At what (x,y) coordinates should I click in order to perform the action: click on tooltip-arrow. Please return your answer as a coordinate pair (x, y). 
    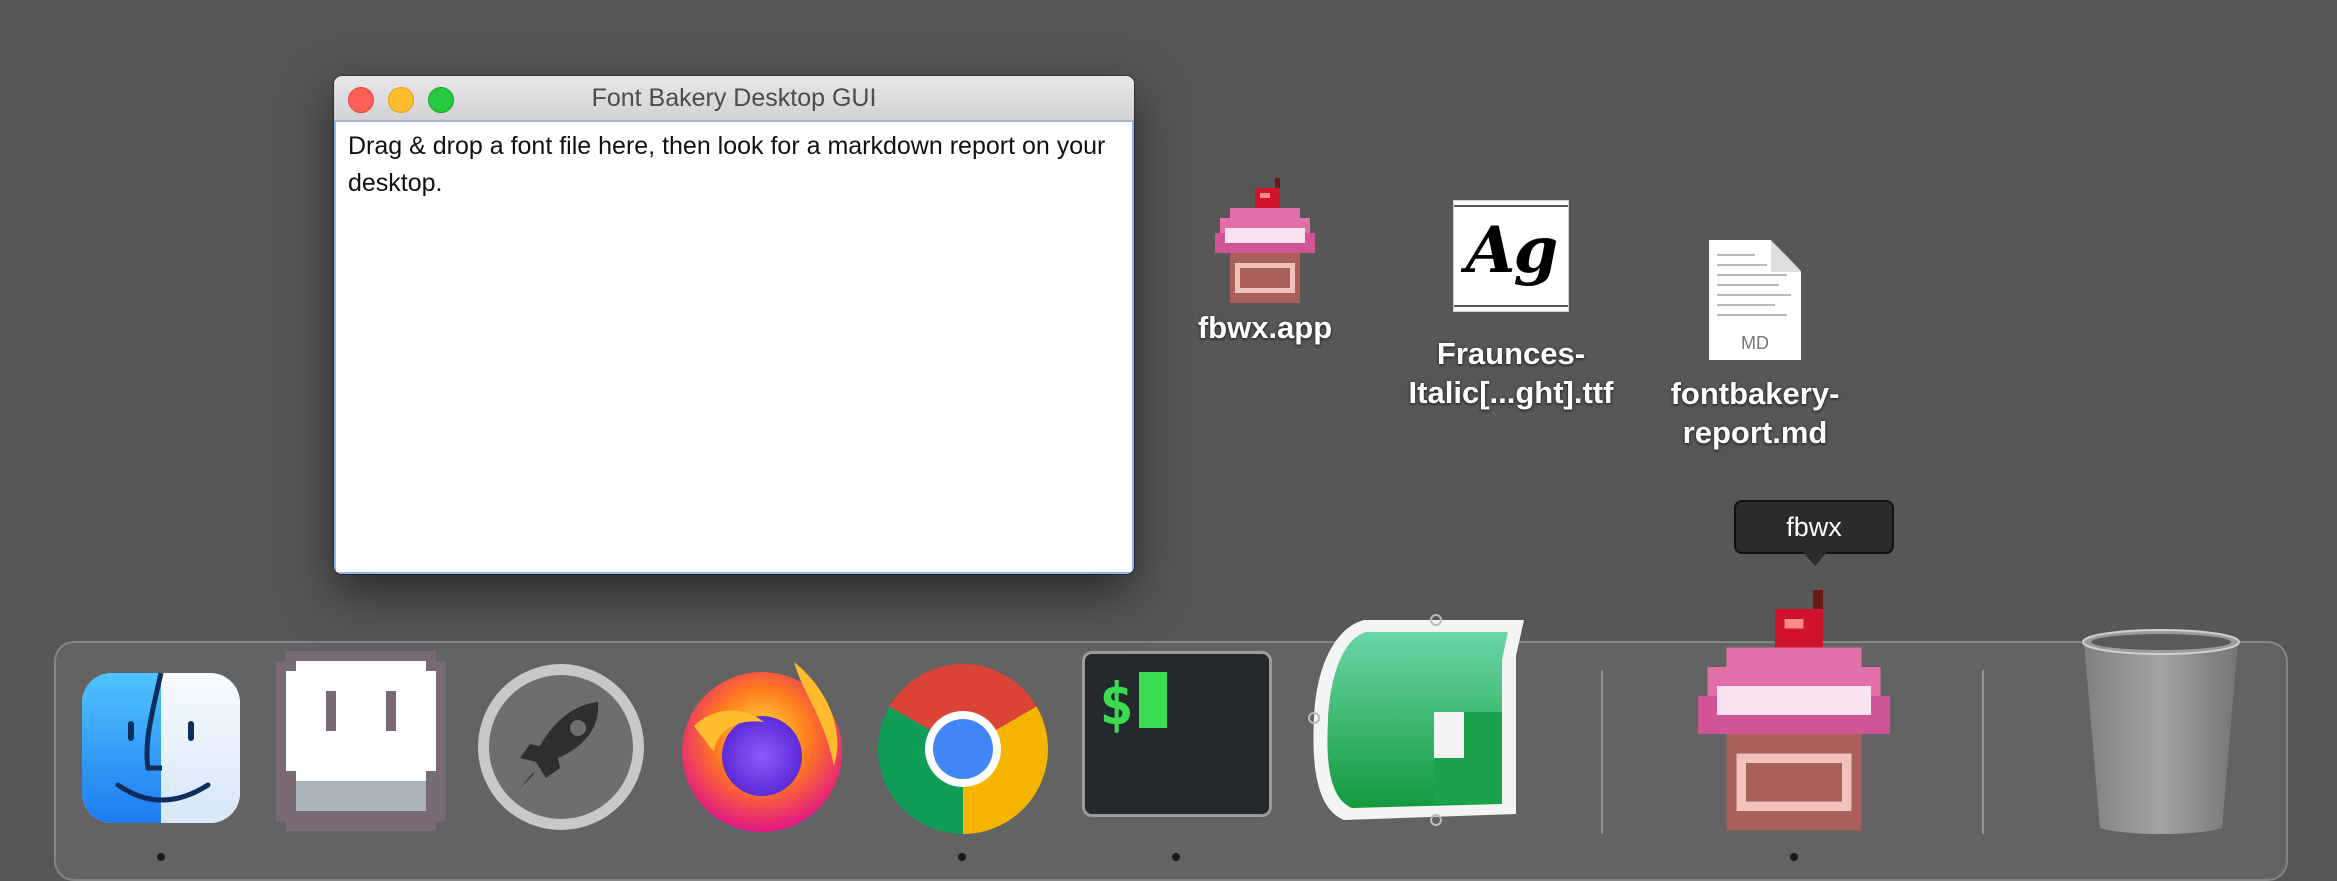
    Looking at the image, I should click on (1815, 559).